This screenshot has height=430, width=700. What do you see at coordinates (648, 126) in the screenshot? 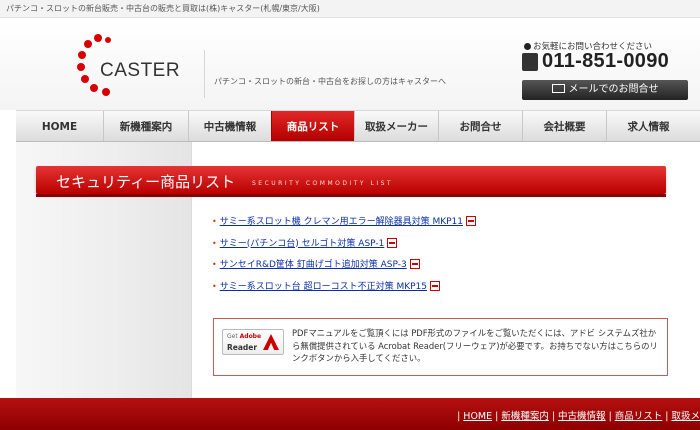
I see `nav-recruit: 求人情報` at bounding box center [648, 126].